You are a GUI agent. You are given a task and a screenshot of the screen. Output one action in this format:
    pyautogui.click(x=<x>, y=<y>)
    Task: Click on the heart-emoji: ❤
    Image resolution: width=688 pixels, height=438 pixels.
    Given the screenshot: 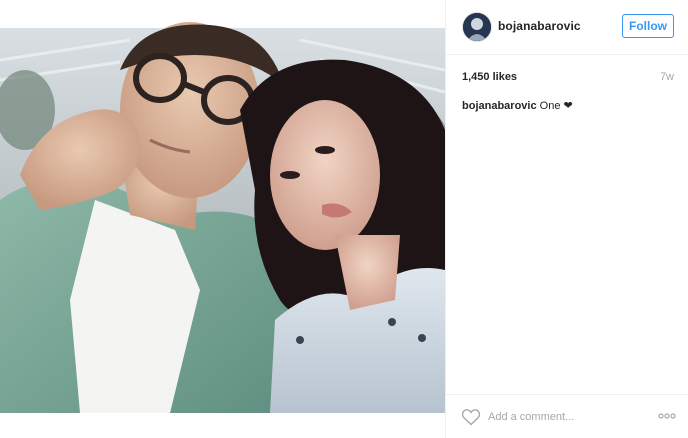 What is the action you would take?
    pyautogui.click(x=568, y=106)
    